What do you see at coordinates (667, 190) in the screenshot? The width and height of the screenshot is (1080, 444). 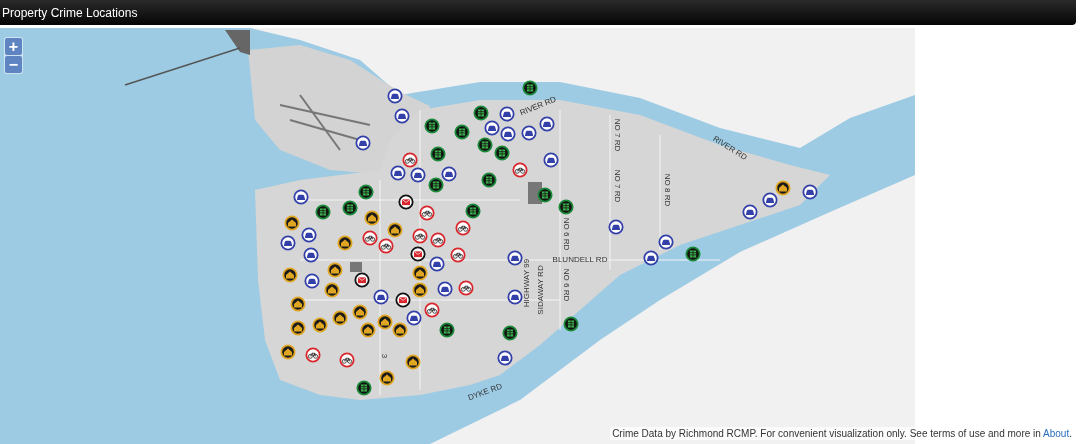 I see `road-label: NO 8 RD` at bounding box center [667, 190].